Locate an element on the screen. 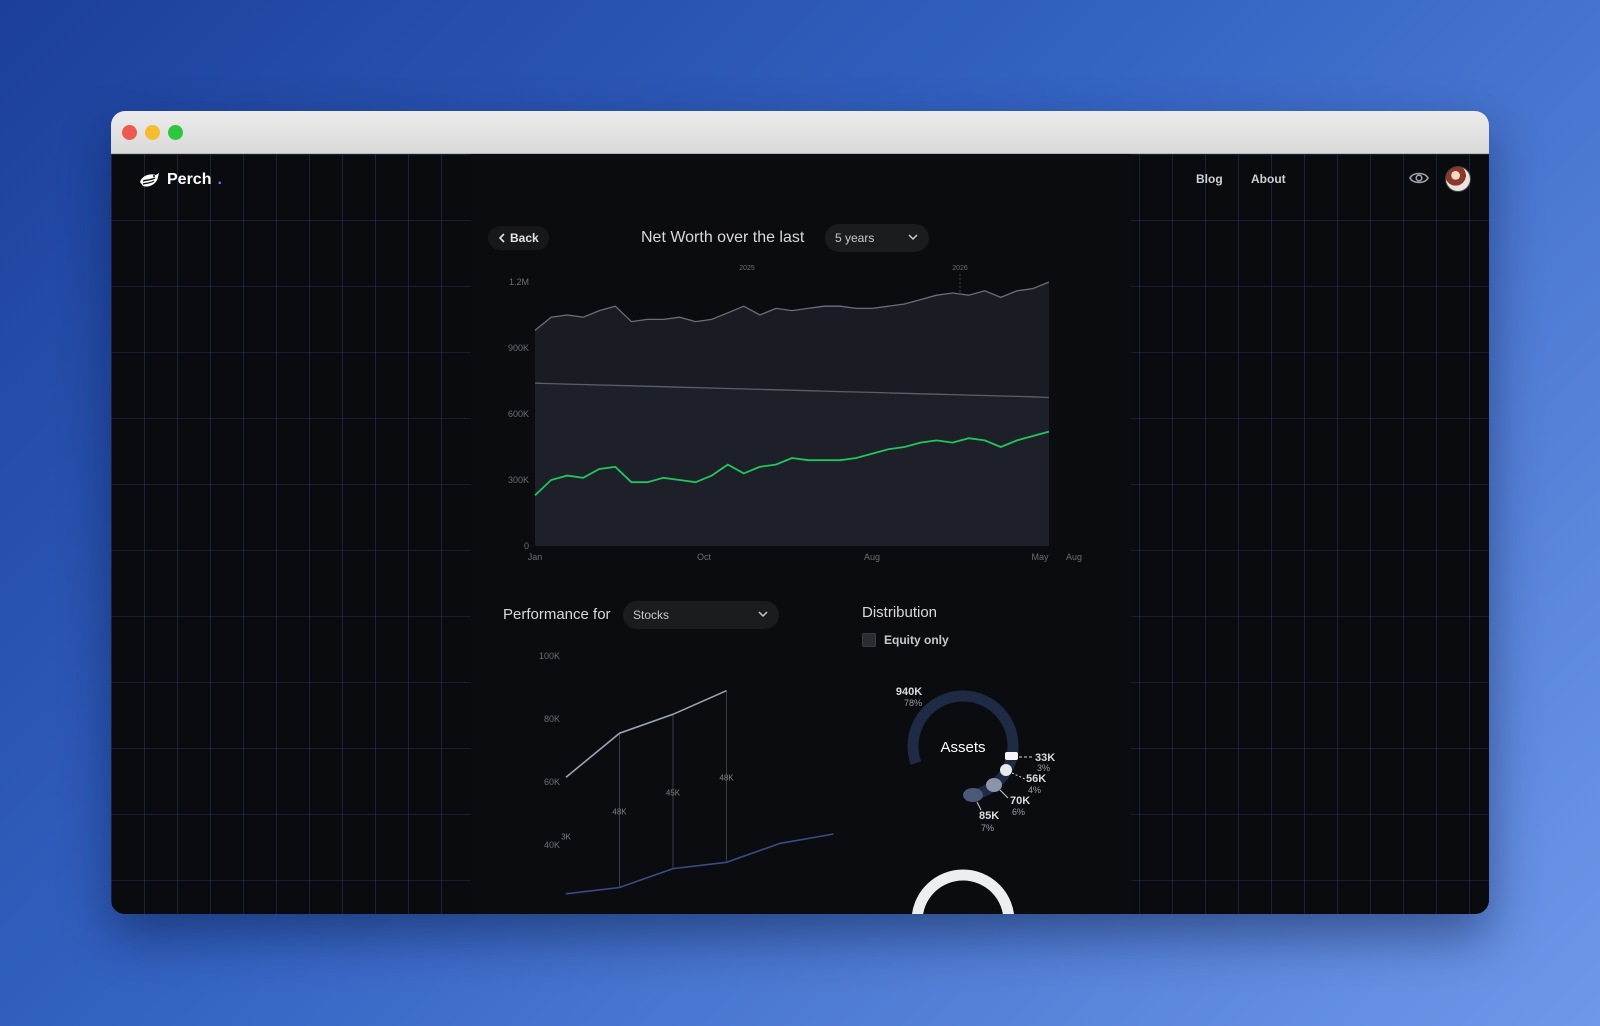 The height and width of the screenshot is (1026, 1600). window-titlebar is located at coordinates (800, 132).